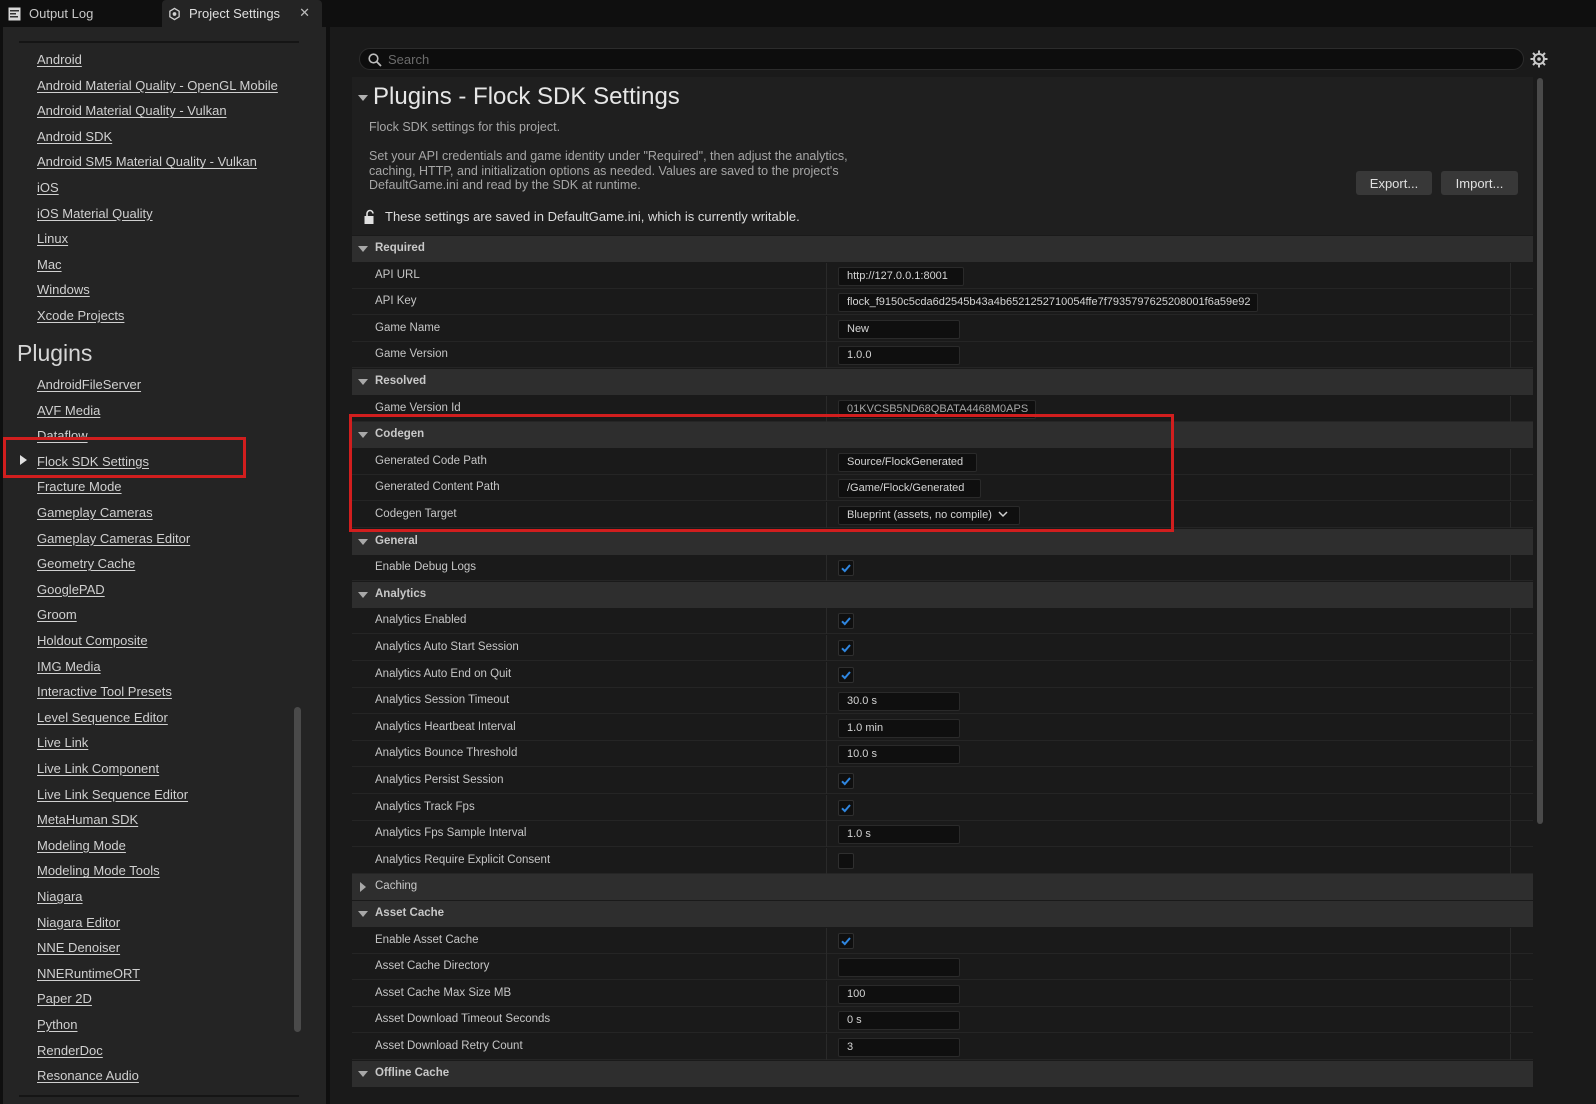 The width and height of the screenshot is (1596, 1104). I want to click on category-general: General, so click(942, 541).